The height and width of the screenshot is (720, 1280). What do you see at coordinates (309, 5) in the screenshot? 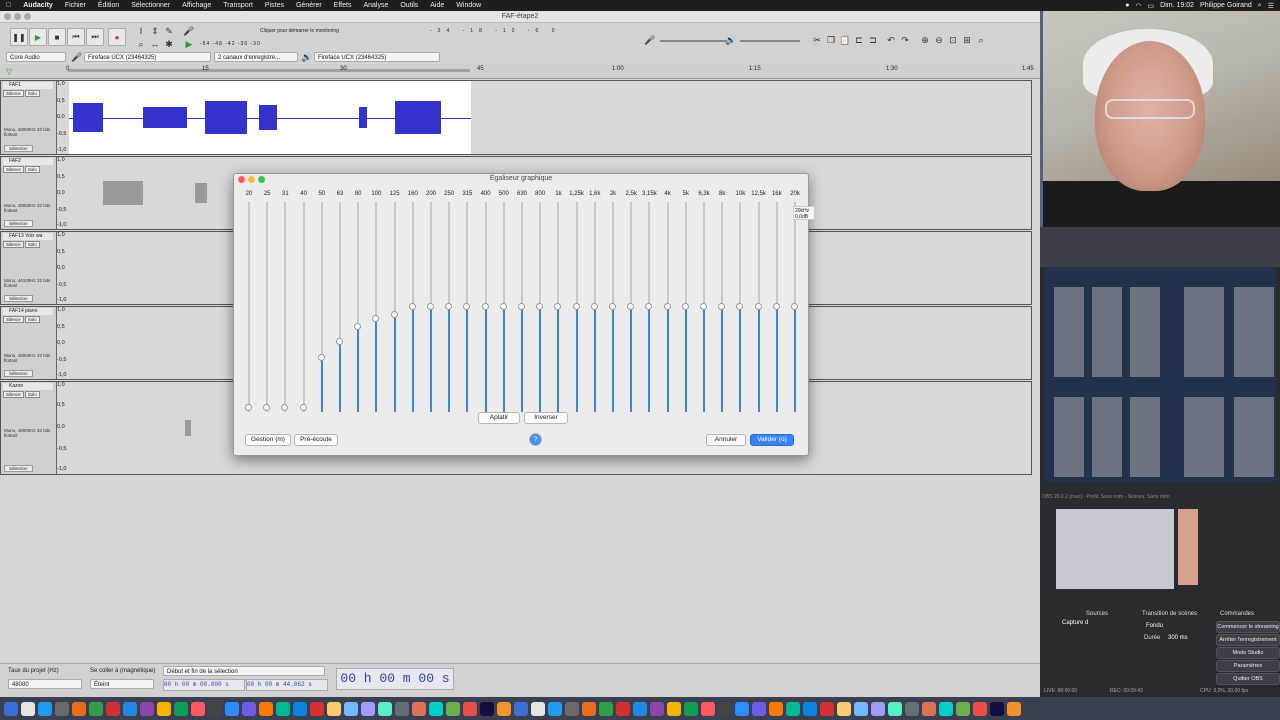
I see `menu-generer: Générer` at bounding box center [309, 5].